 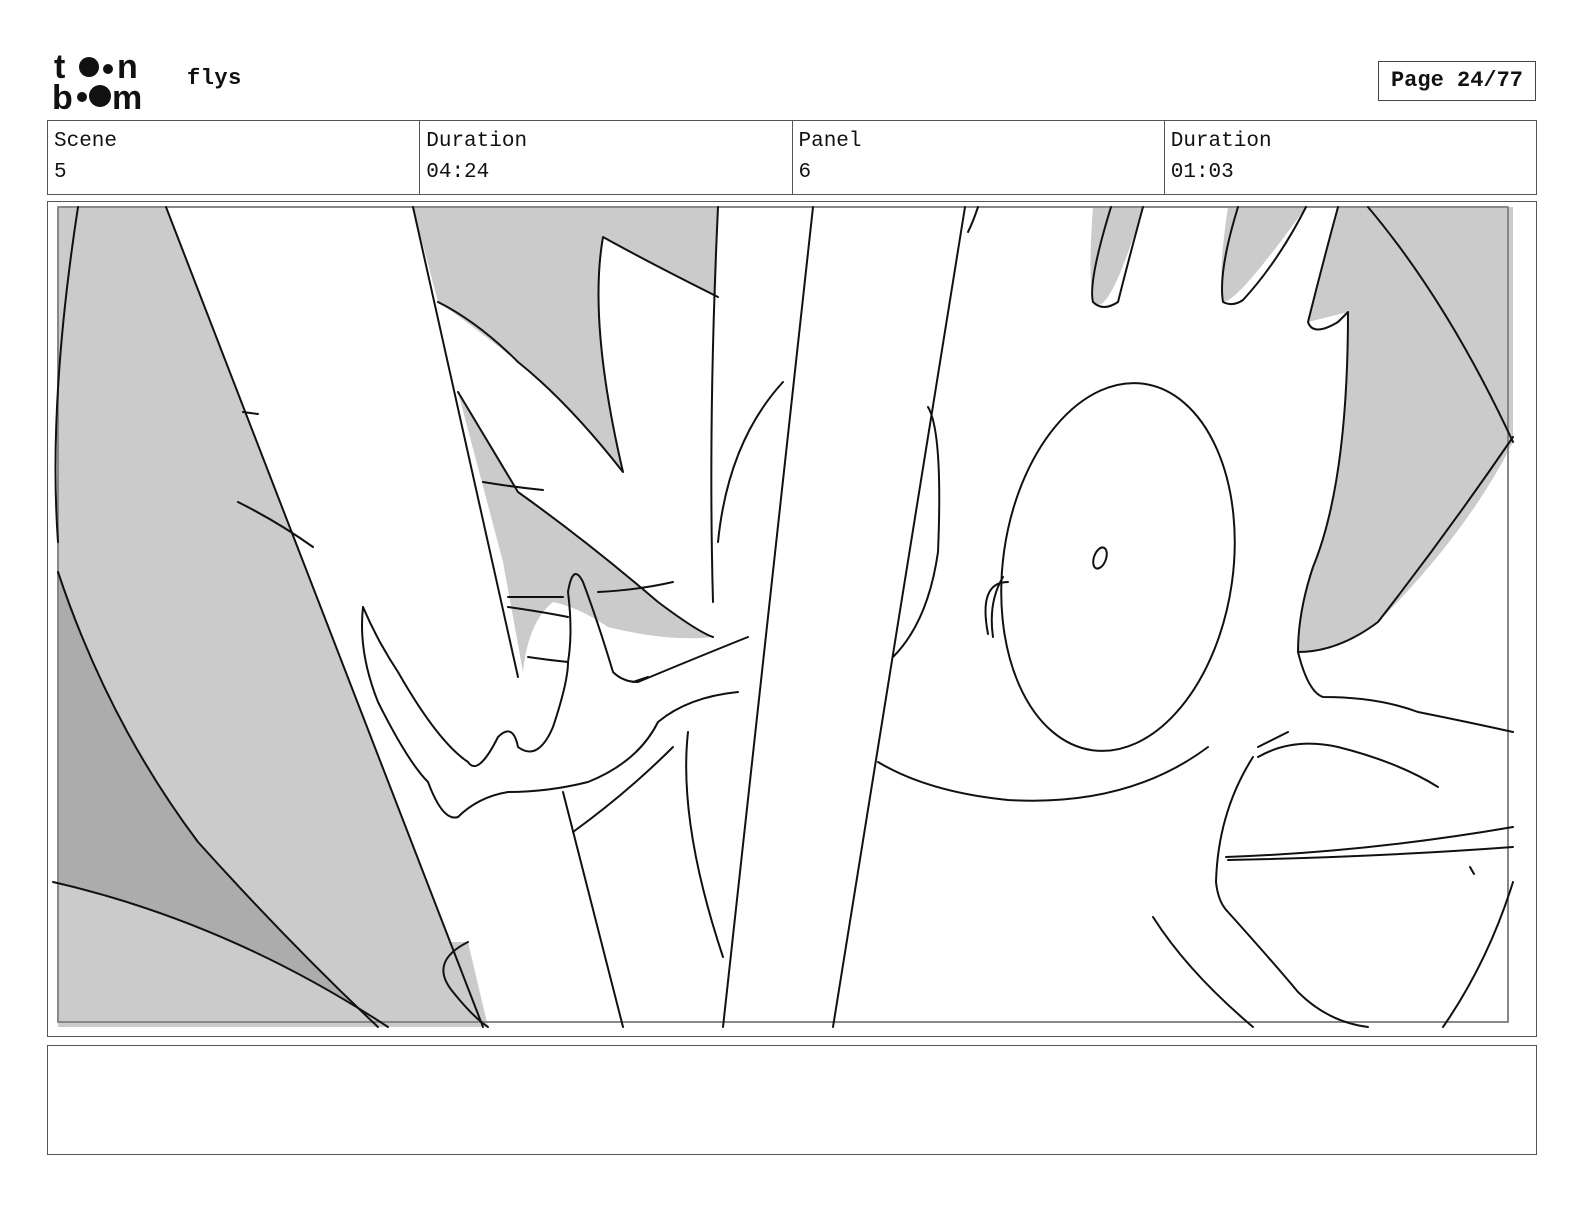 What do you see at coordinates (805, 172) in the screenshot?
I see `panel-value: 6` at bounding box center [805, 172].